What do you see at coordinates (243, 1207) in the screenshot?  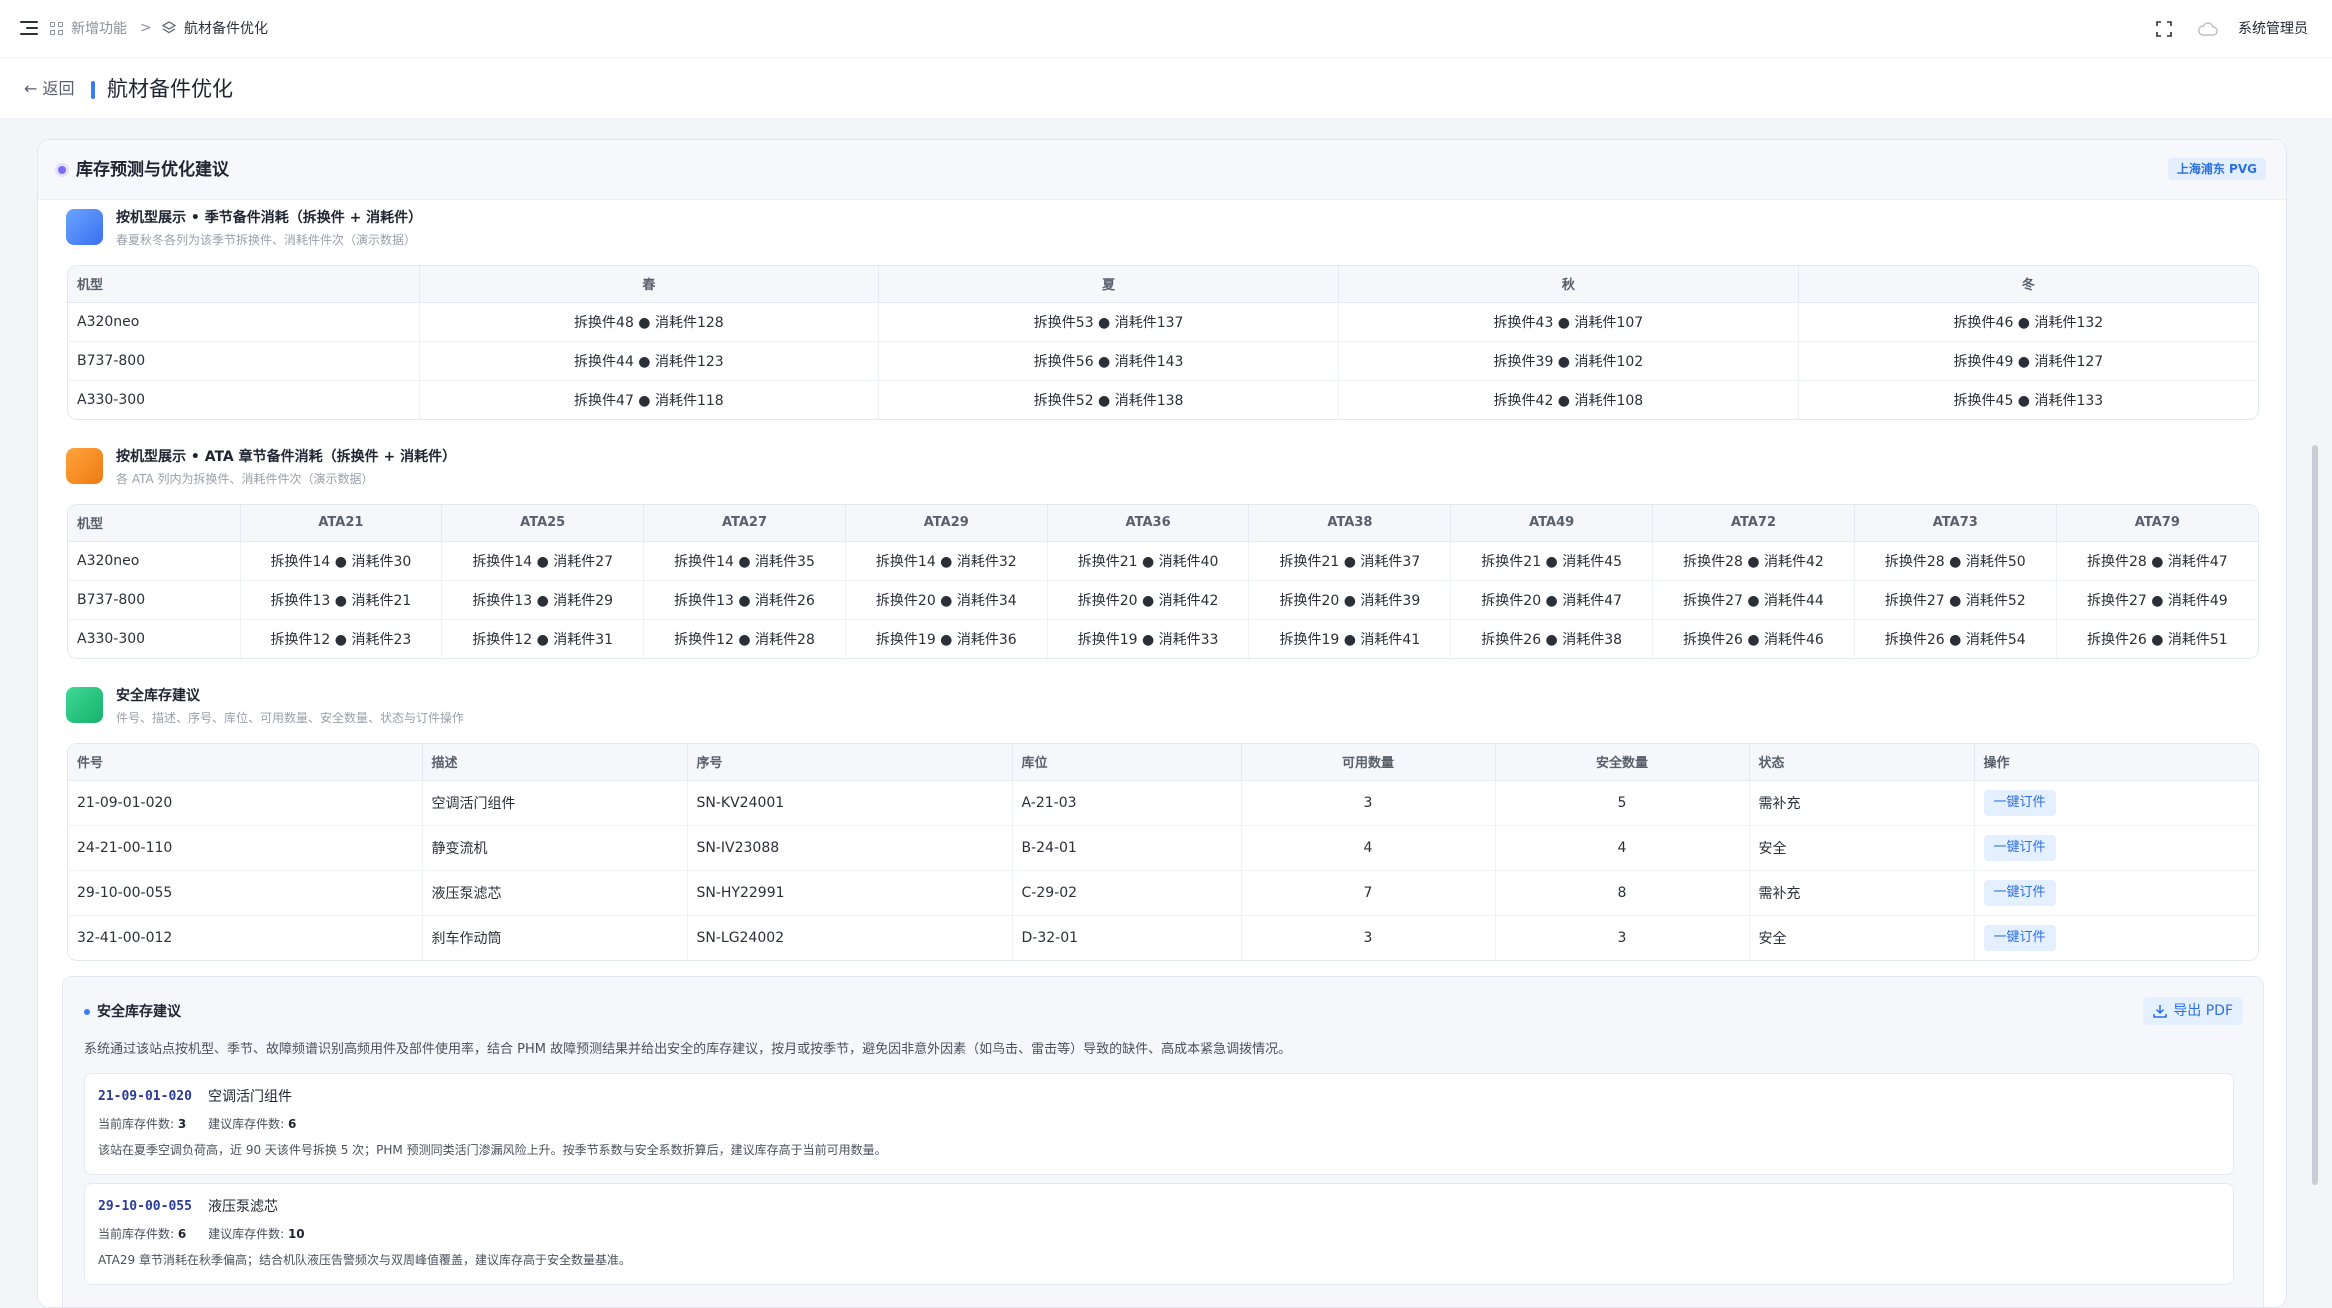 I see `rec-part-name: 液压泵滤芯` at bounding box center [243, 1207].